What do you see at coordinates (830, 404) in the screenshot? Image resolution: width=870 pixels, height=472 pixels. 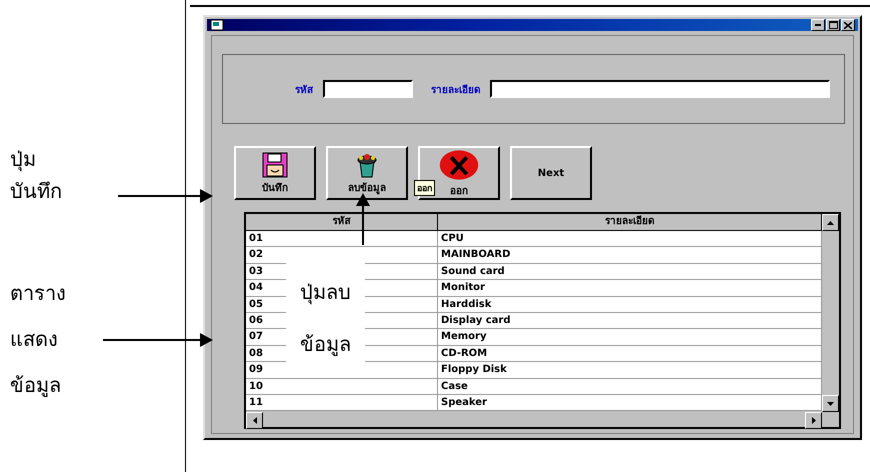 I see `scroll-down-icon` at bounding box center [830, 404].